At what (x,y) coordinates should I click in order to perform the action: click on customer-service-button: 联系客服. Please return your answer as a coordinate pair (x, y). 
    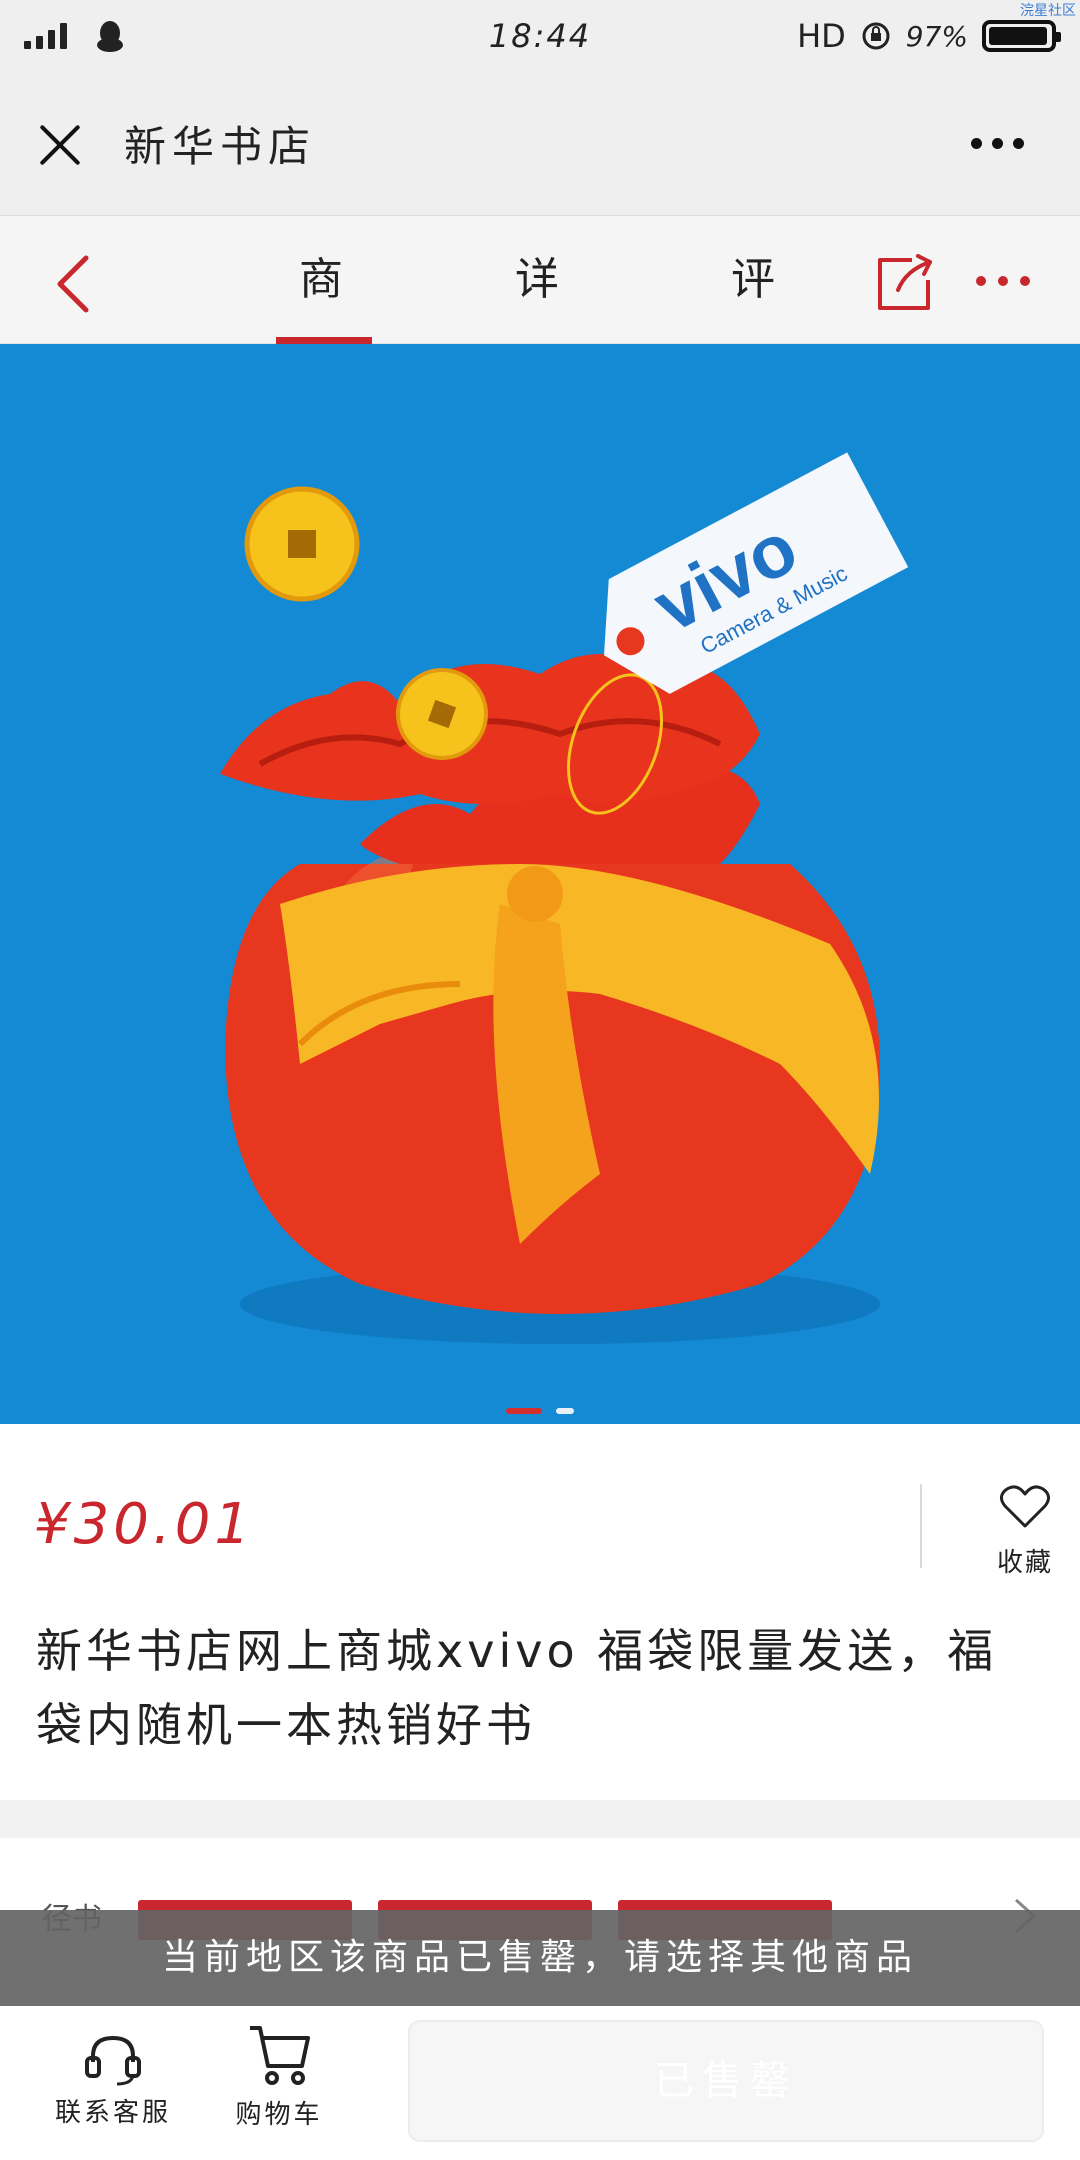
    Looking at the image, I should click on (113, 2079).